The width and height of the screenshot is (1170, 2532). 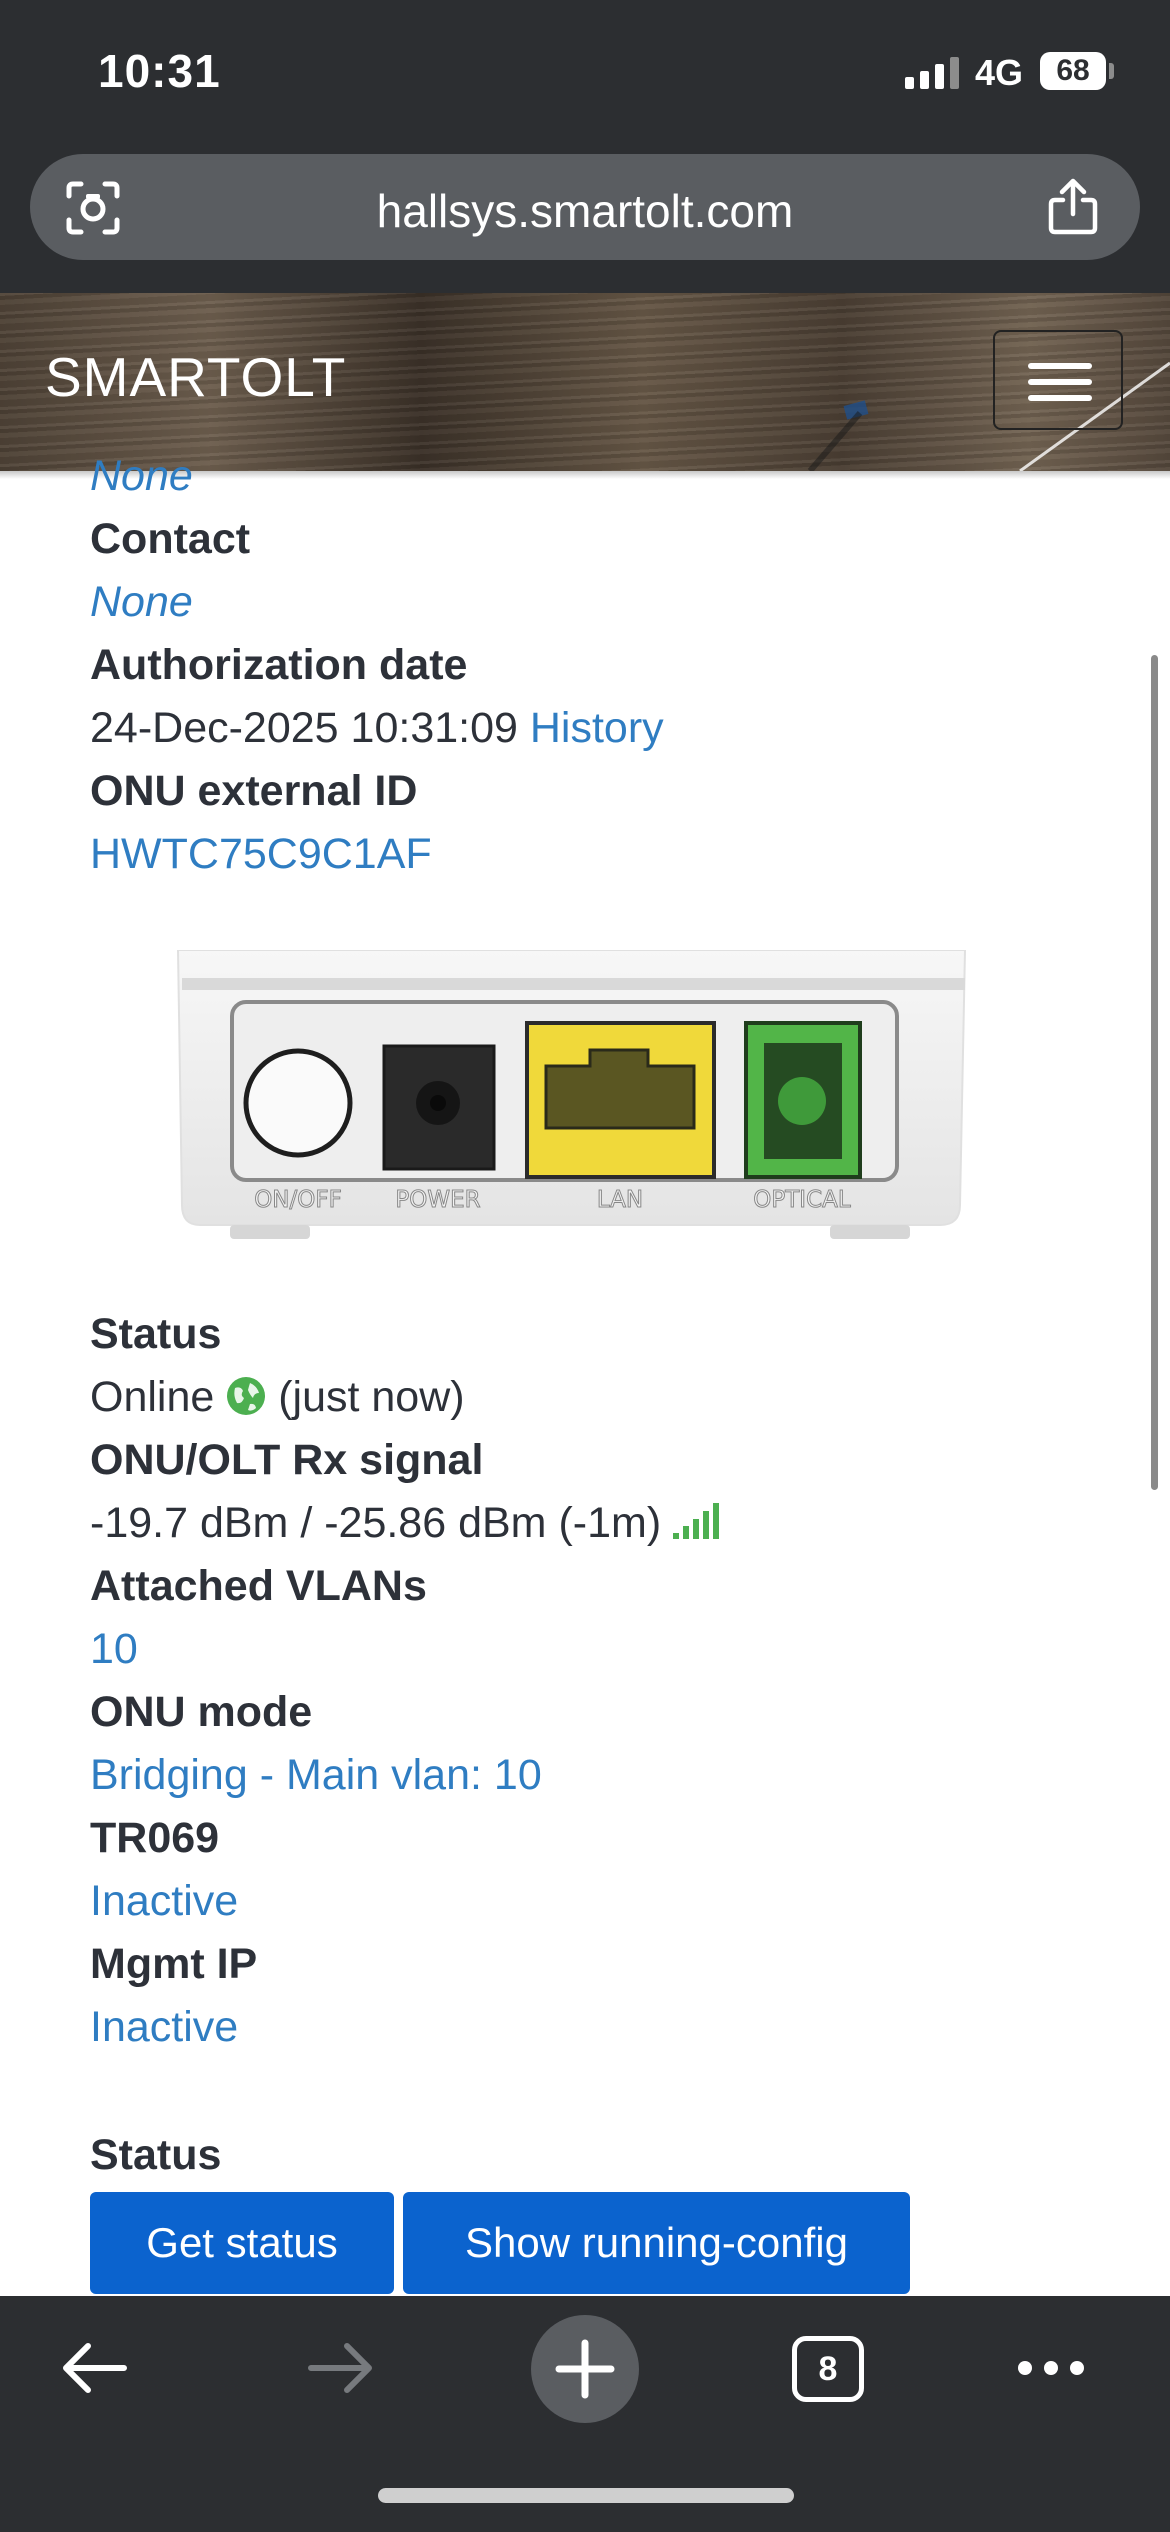 I want to click on external-id-value: HWTC75C9C1AF, so click(x=261, y=854).